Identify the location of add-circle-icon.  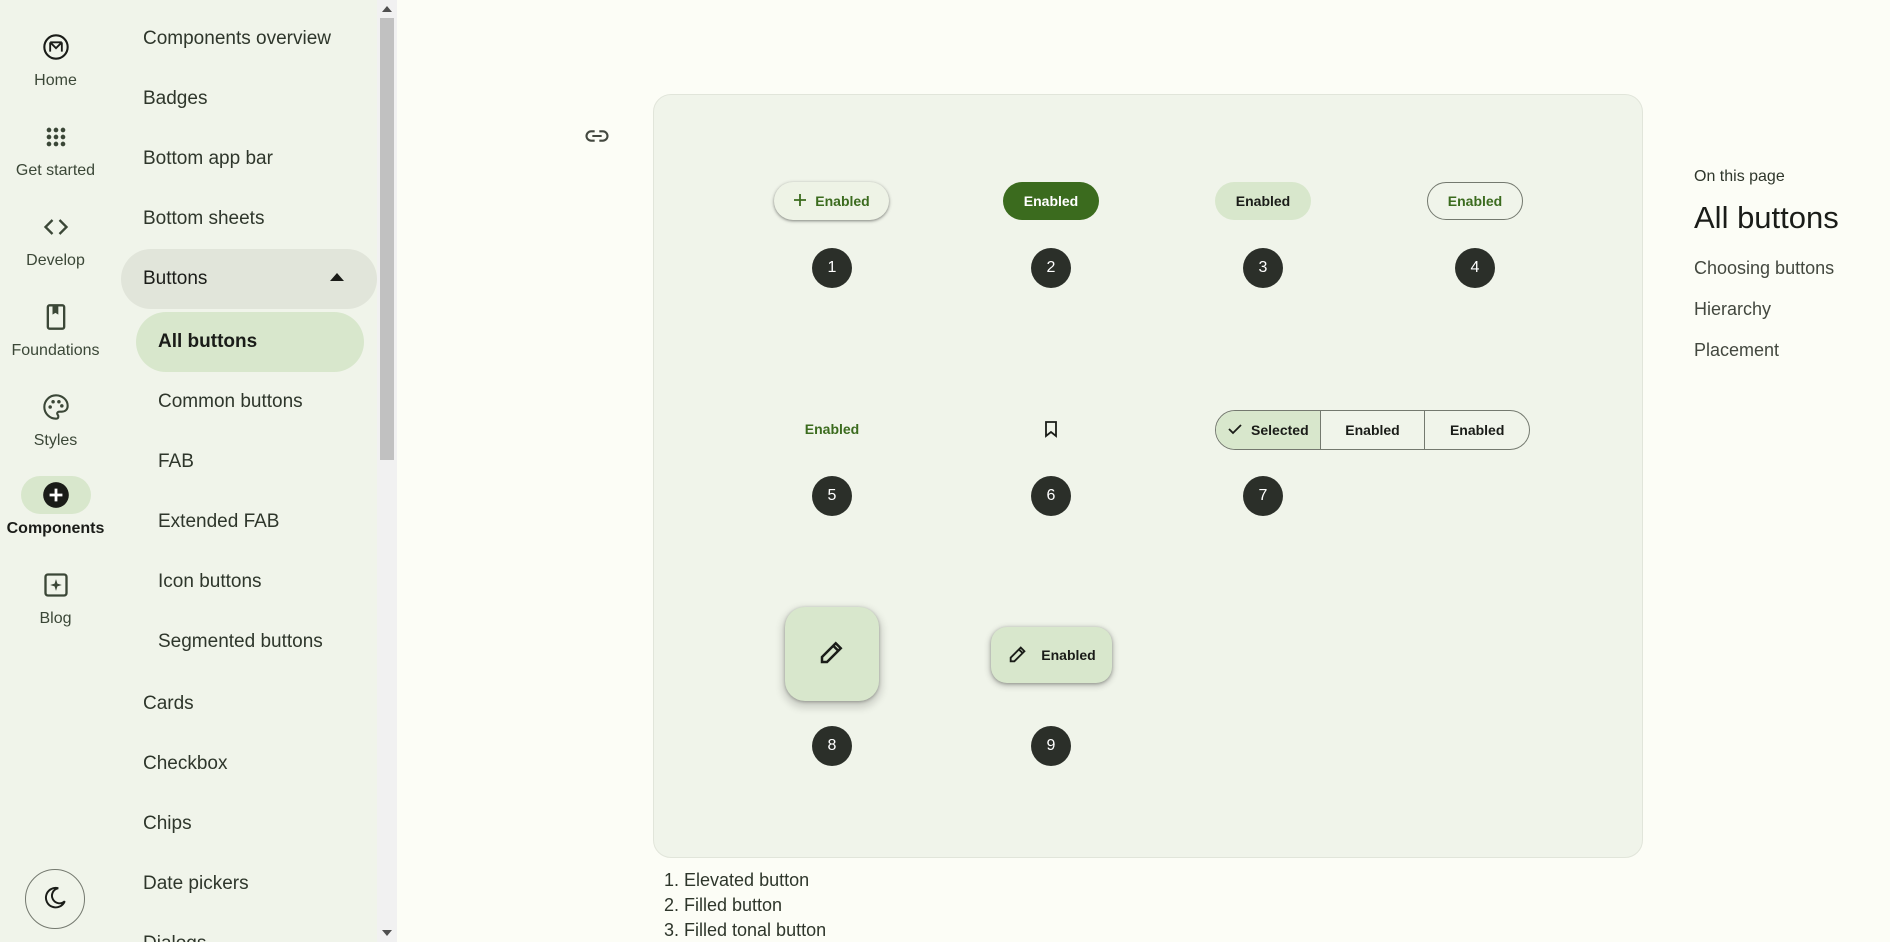
(55, 495).